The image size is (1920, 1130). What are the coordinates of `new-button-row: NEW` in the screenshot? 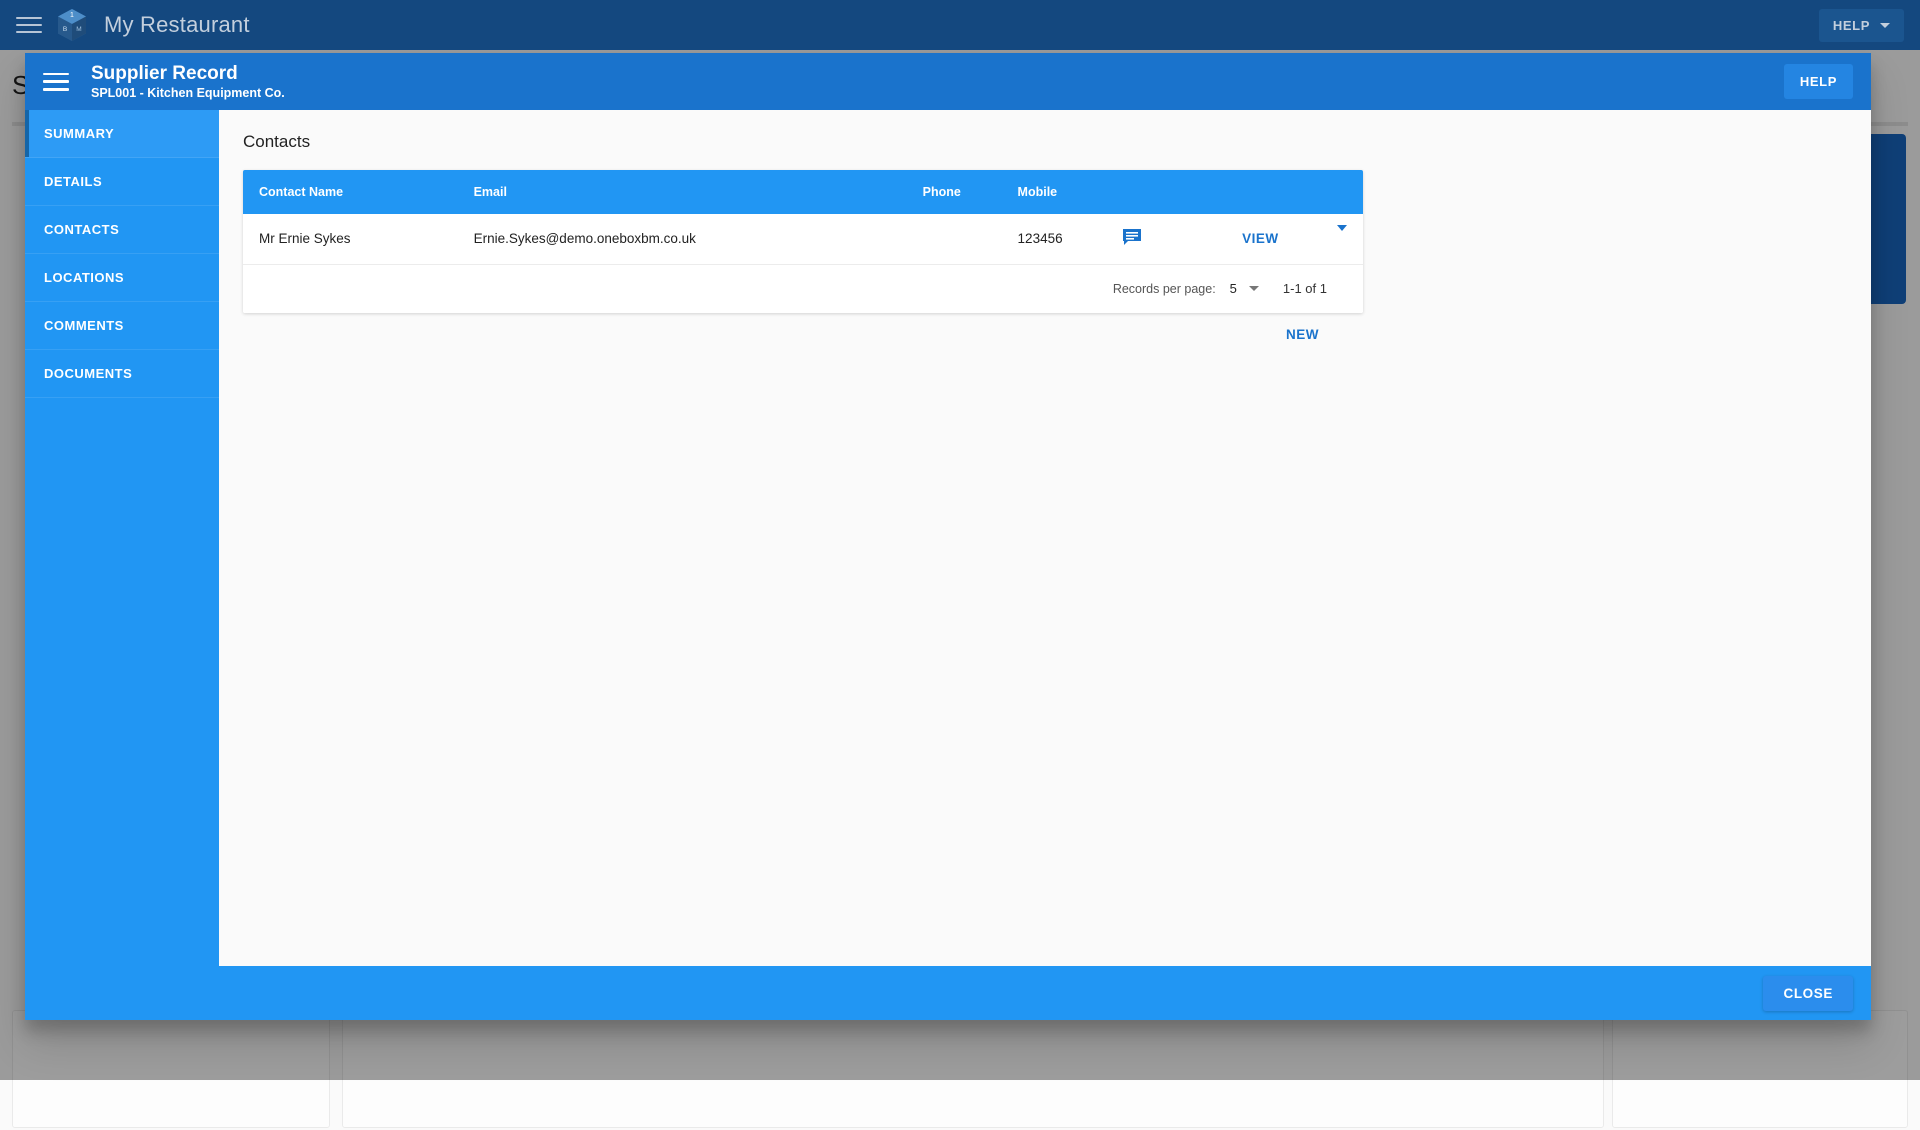 It's located at (803, 327).